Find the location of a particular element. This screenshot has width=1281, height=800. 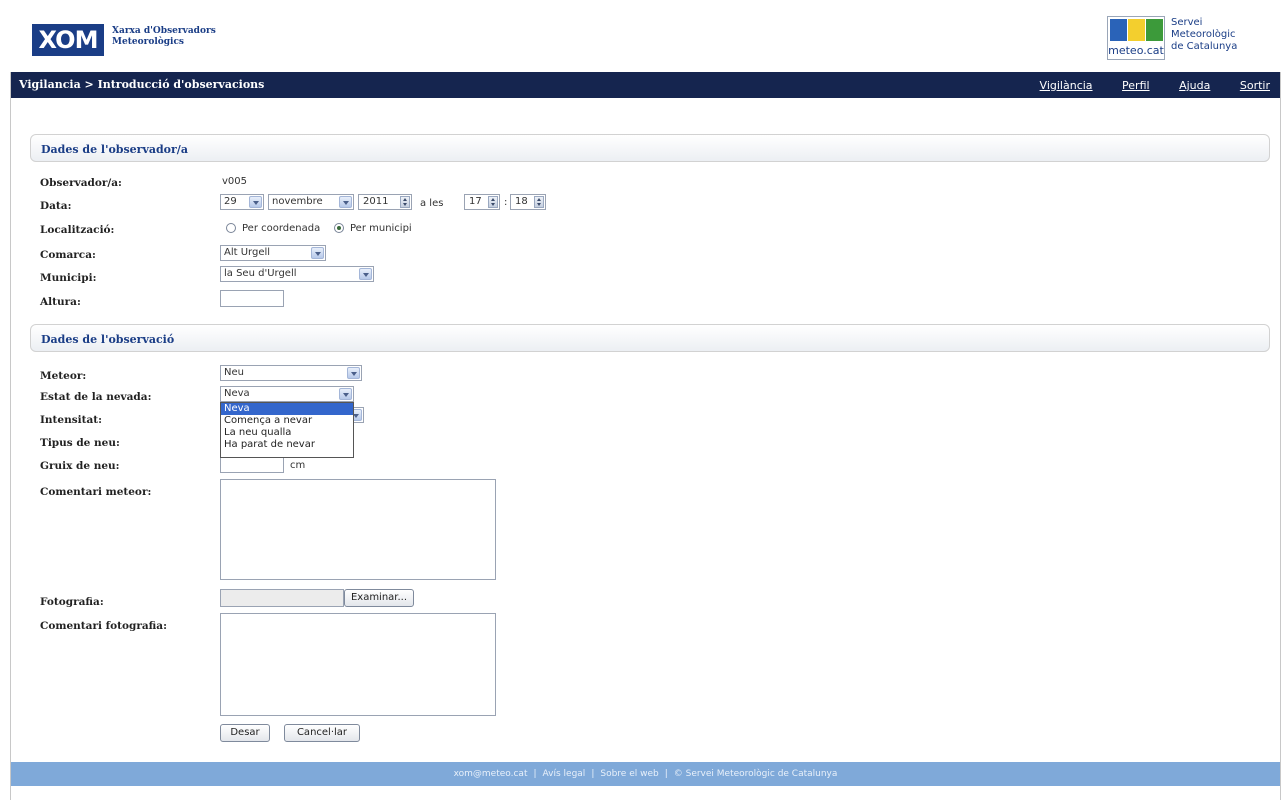

smc-name: Servei Meteorològic de Catalunya is located at coordinates (1204, 35).